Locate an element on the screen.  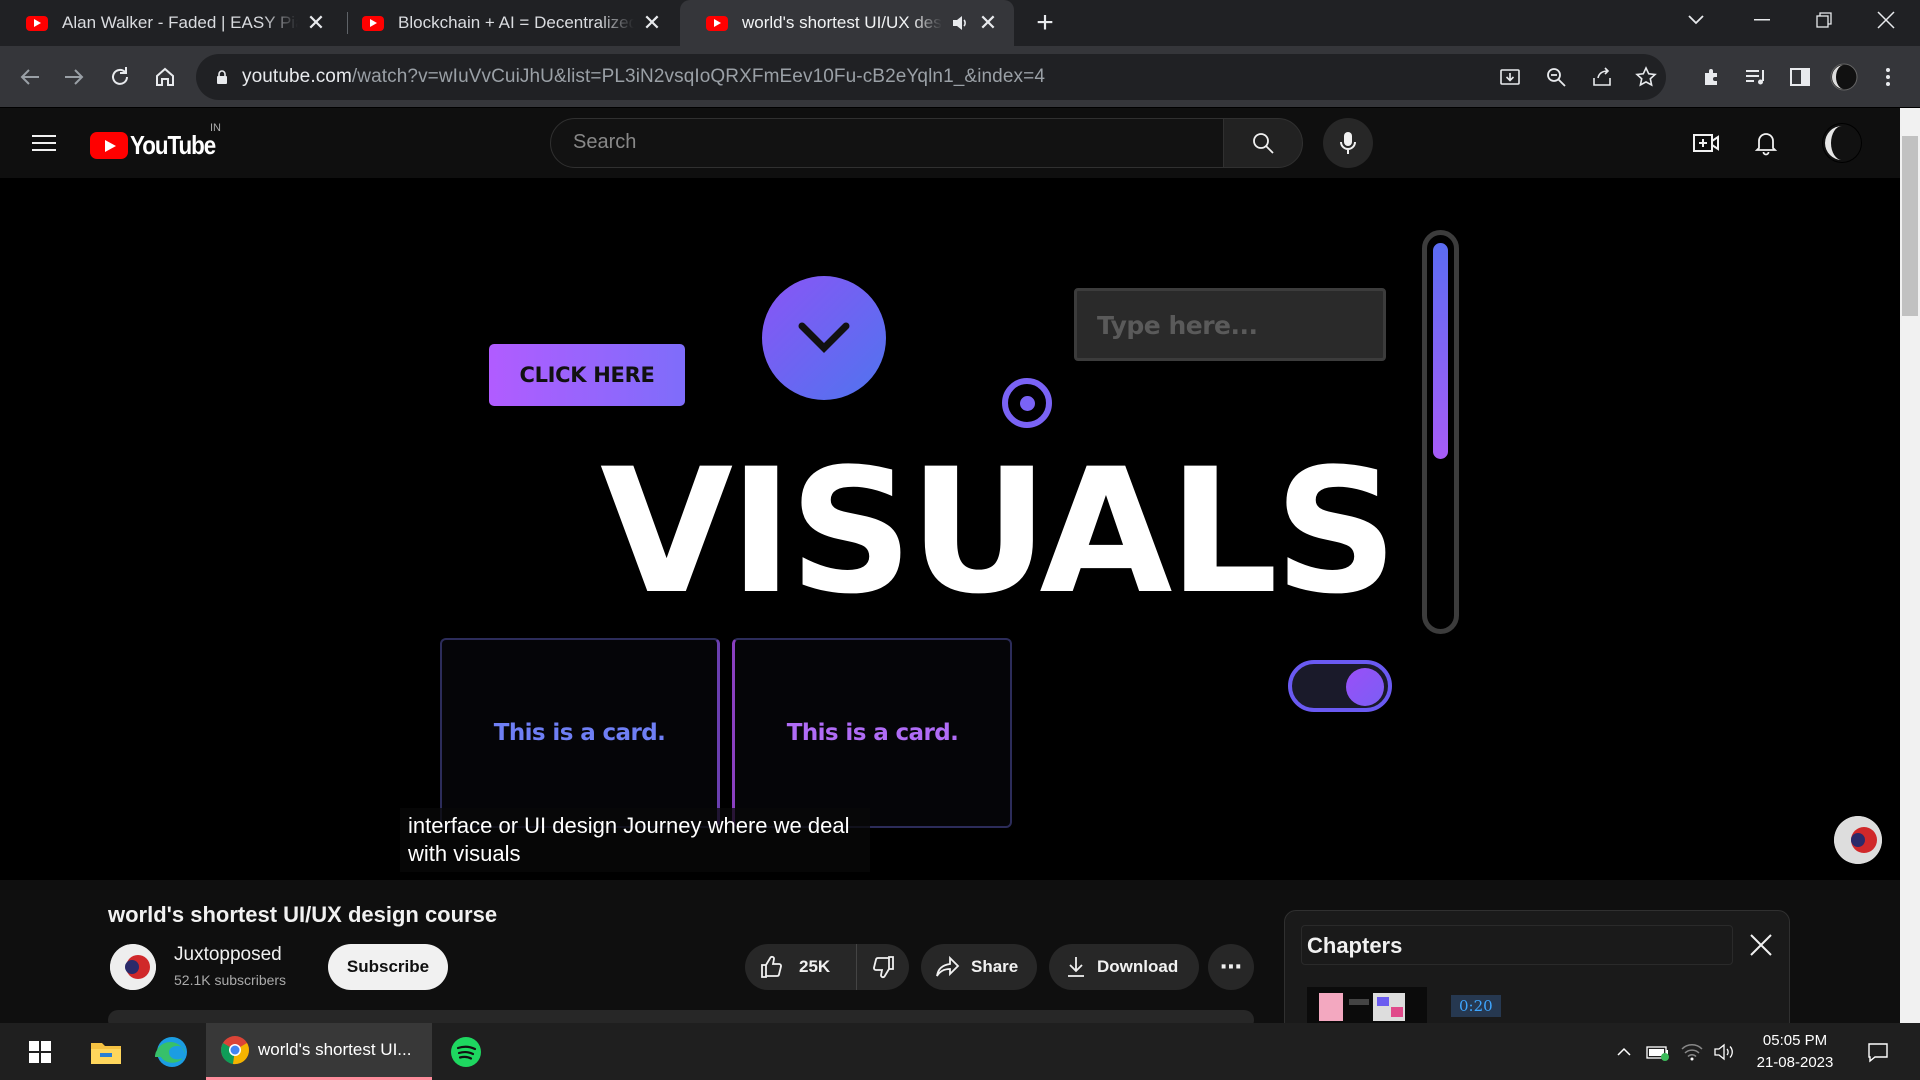
country-code: IN is located at coordinates (215, 128).